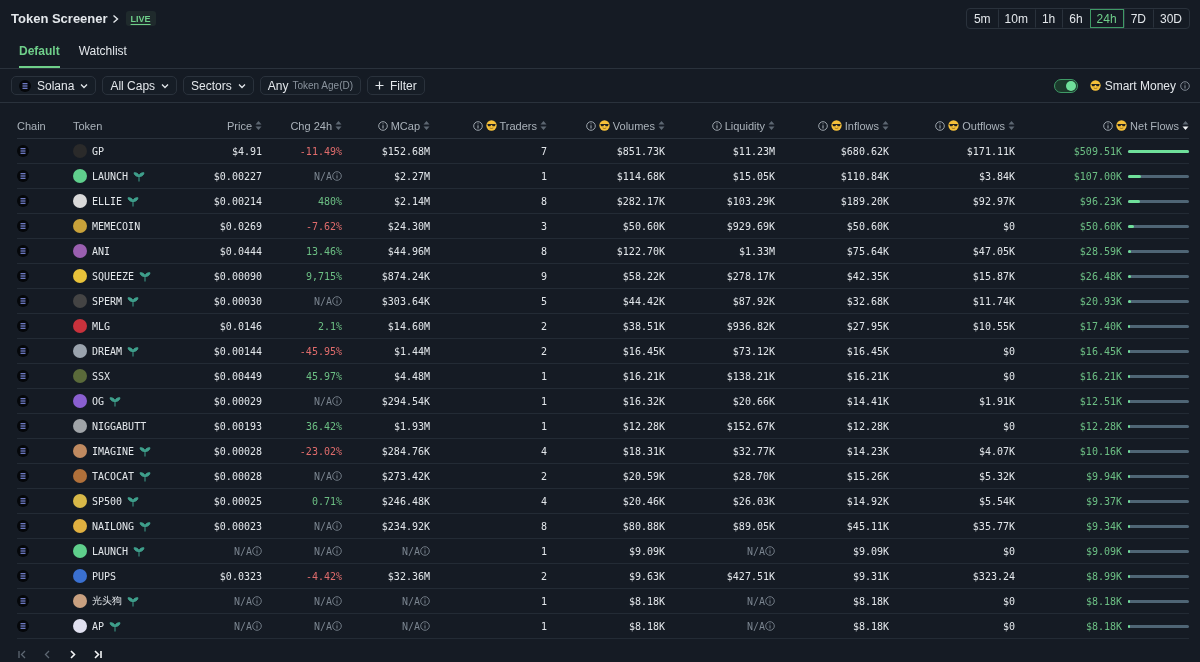 This screenshot has width=1200, height=662. I want to click on outflows-cell: $5.54K, so click(996, 501).